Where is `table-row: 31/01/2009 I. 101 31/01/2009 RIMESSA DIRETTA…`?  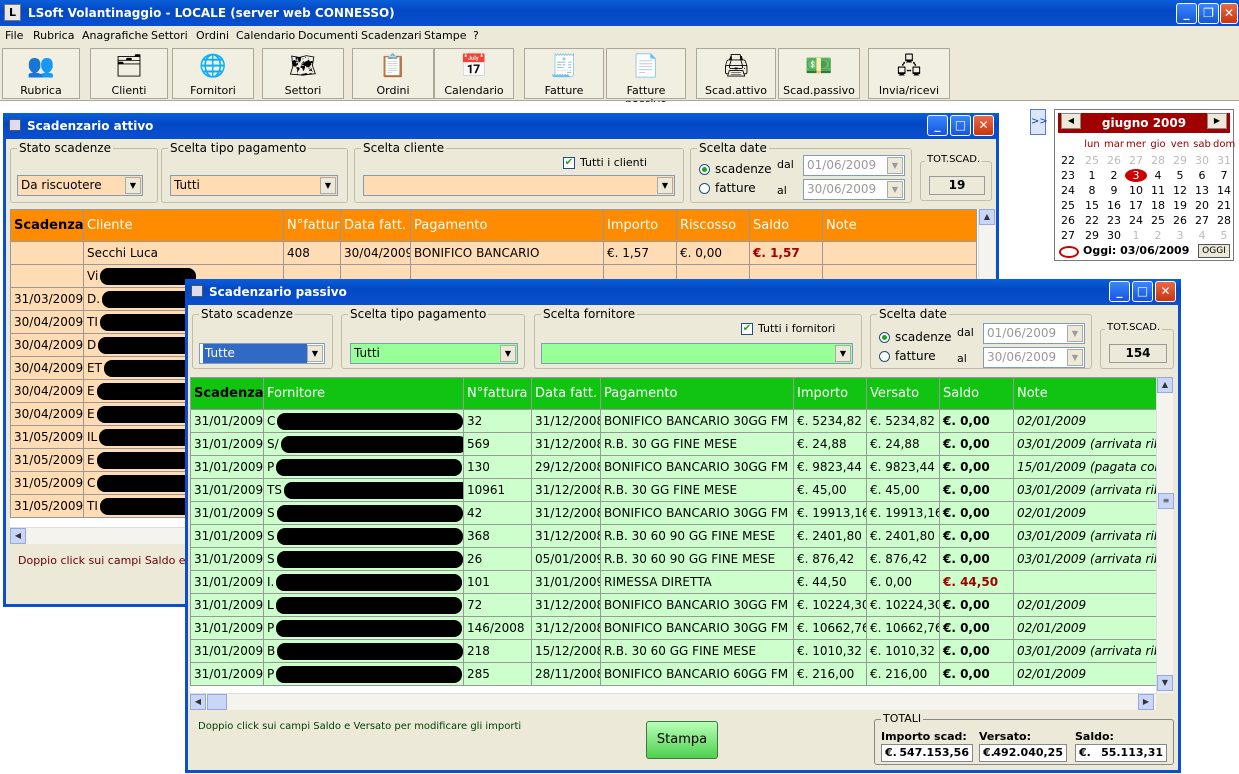 table-row: 31/01/2009 I. 101 31/01/2009 RIMESSA DIRETTA… is located at coordinates (673, 582).